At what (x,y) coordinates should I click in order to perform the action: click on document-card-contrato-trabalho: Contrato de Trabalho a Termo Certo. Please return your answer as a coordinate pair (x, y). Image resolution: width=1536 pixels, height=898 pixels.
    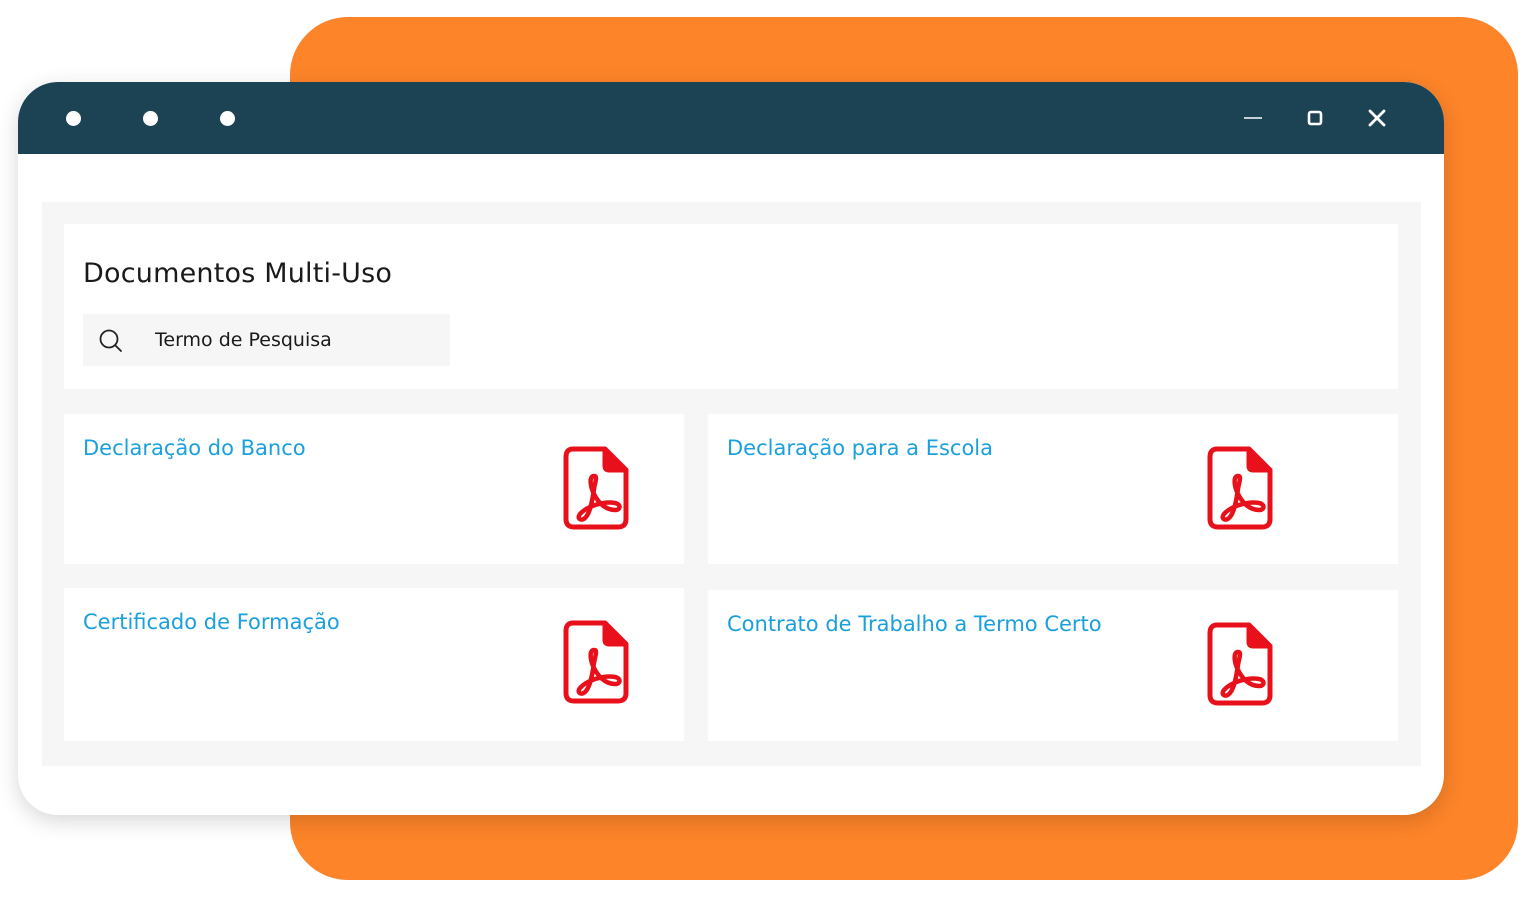
    Looking at the image, I should click on (1053, 665).